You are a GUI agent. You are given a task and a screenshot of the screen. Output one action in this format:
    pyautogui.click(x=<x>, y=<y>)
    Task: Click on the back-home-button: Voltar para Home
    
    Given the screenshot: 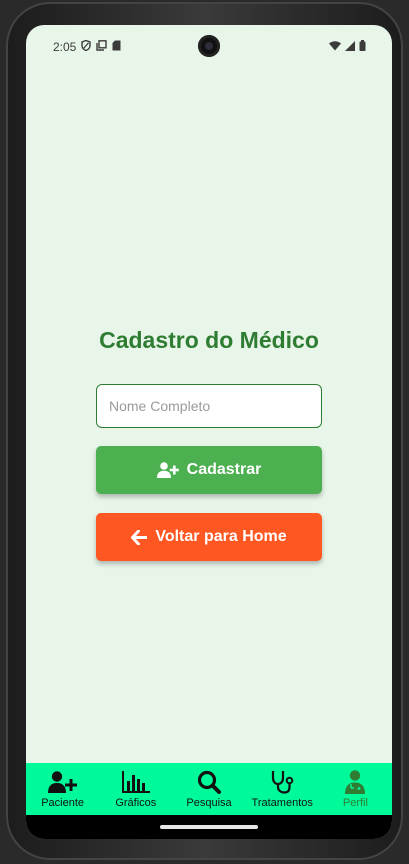 What is the action you would take?
    pyautogui.click(x=209, y=537)
    